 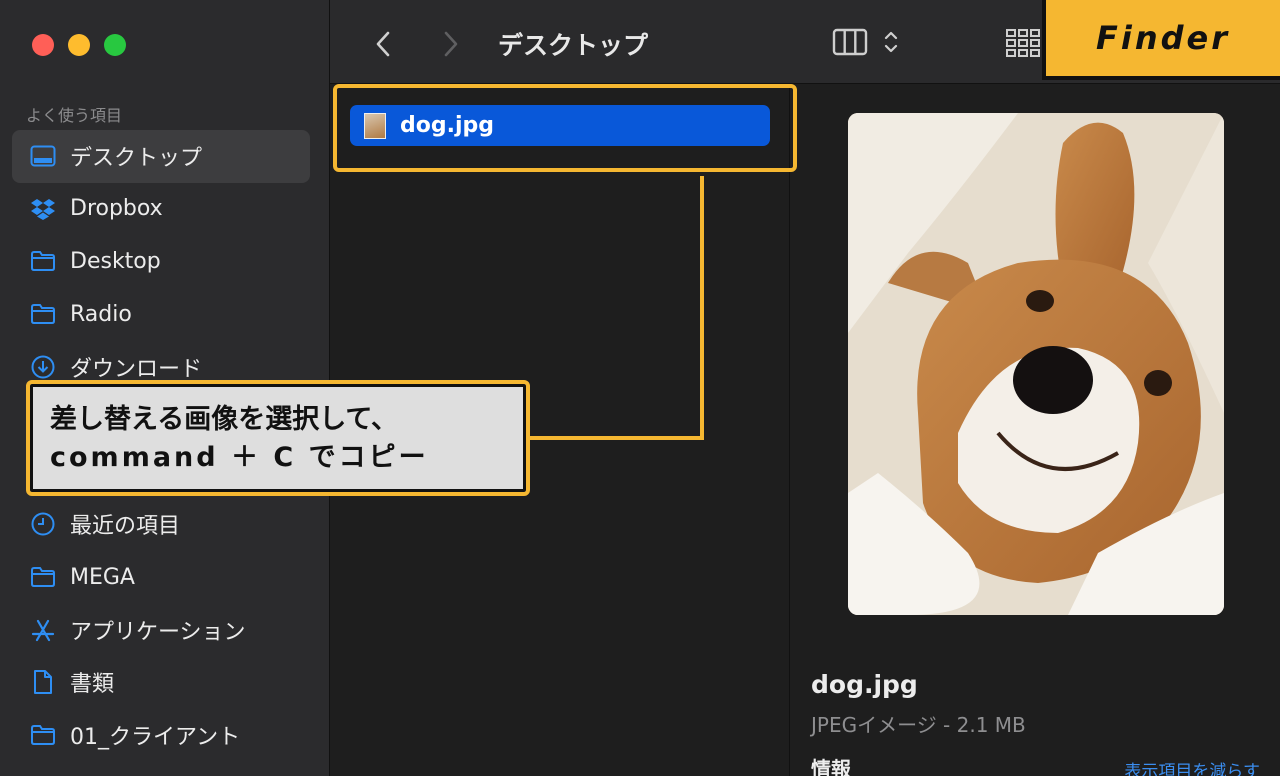 I want to click on download-icon, so click(x=43, y=367).